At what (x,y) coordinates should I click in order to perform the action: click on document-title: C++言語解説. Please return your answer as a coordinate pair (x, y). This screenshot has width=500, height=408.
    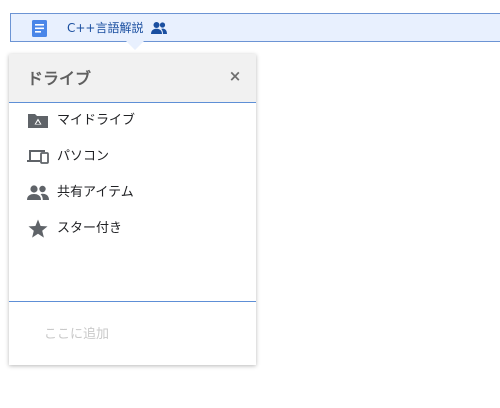
    Looking at the image, I should click on (105, 28).